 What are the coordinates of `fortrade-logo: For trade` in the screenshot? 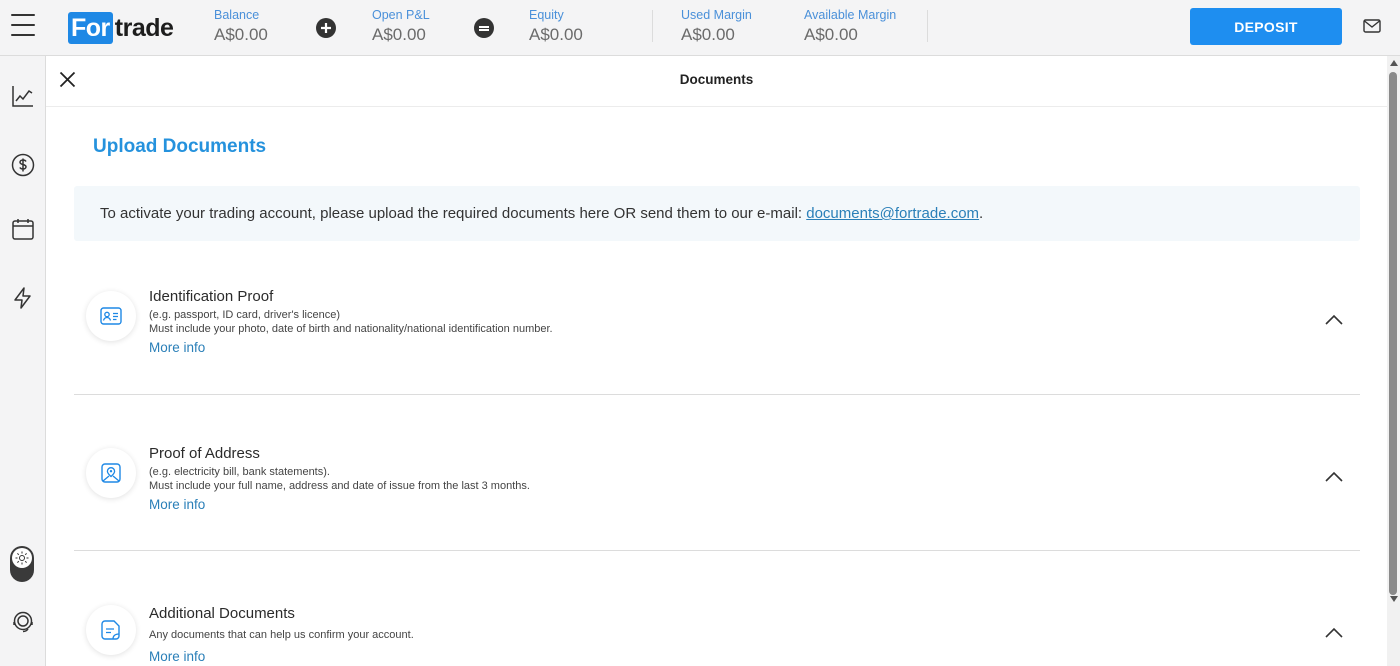 It's located at (121, 28).